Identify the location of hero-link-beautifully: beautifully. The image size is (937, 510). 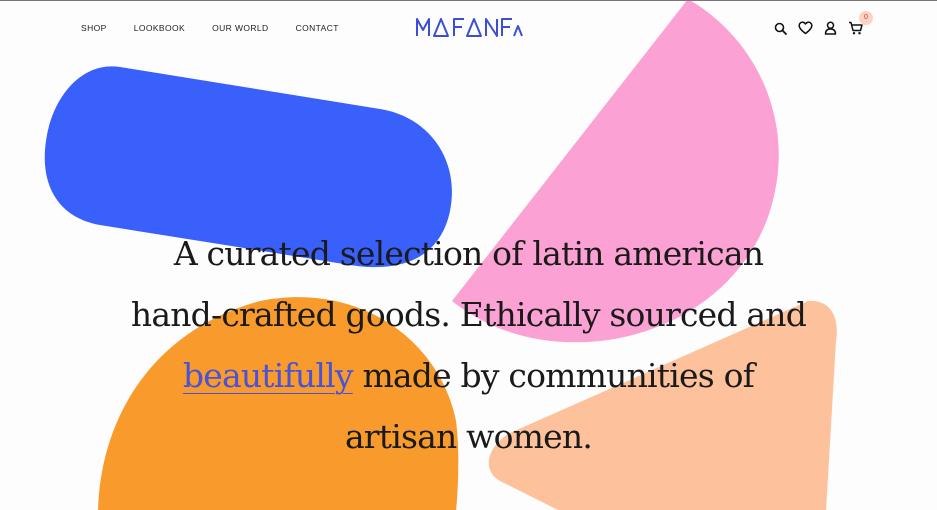
(268, 375).